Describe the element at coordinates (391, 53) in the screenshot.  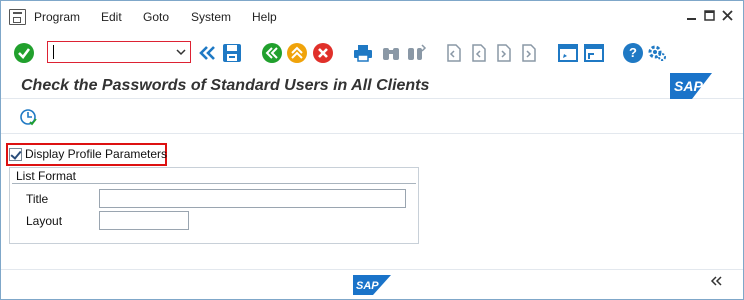
I see `find-icon` at that location.